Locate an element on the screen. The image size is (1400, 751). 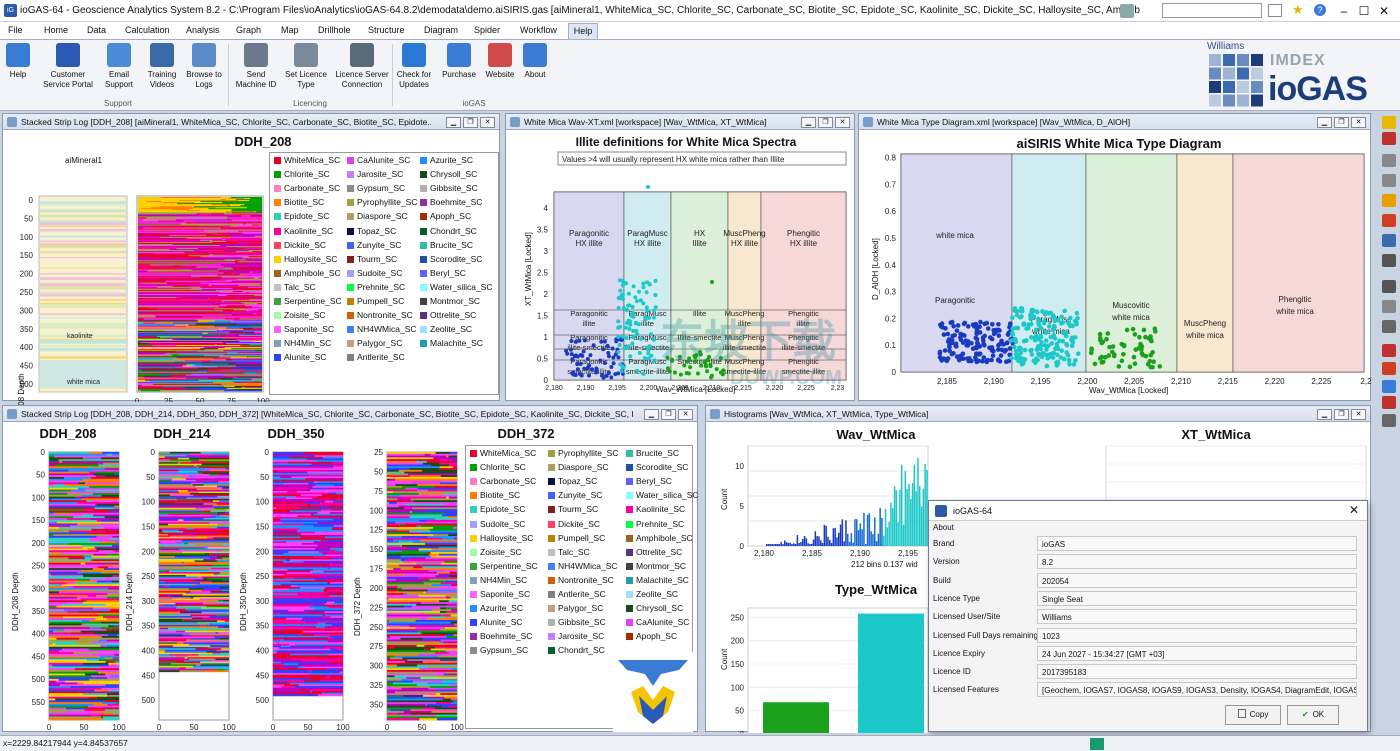
legend-item: Saponite_SC is located at coordinates (500, 594).